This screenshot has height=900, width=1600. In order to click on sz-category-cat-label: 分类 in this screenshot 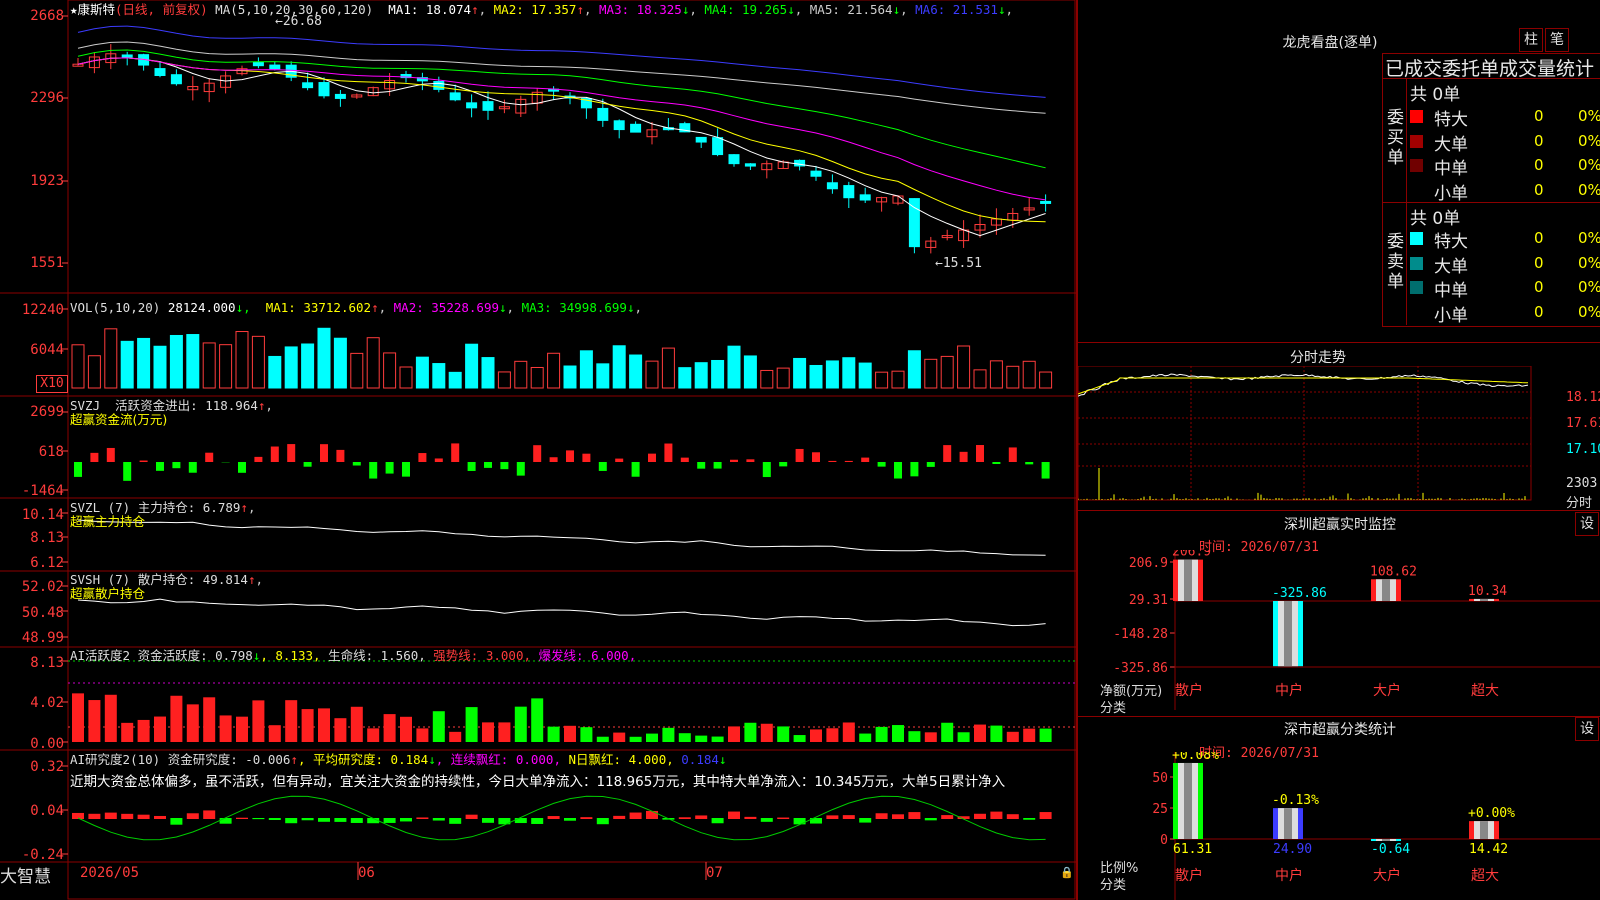, I will do `click(1113, 885)`.